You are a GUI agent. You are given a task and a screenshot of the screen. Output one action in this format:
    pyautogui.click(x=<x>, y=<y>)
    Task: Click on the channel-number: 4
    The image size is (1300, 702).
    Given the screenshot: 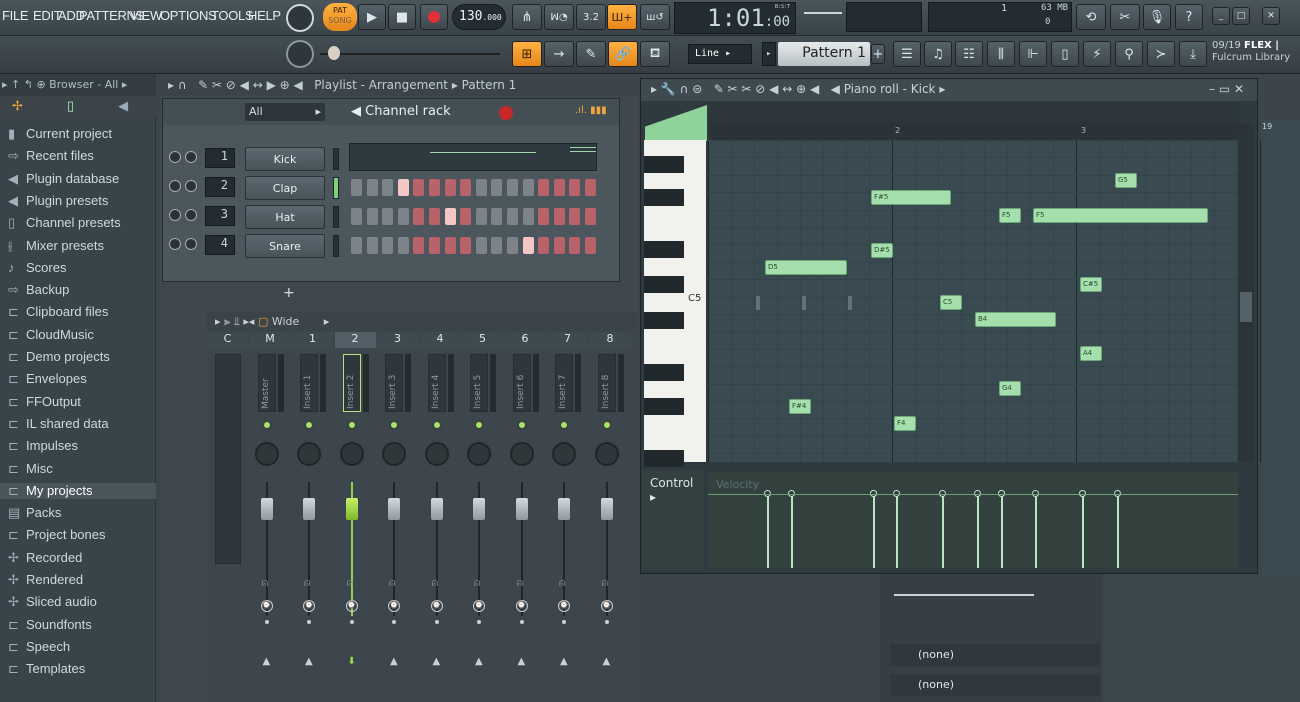 What is the action you would take?
    pyautogui.click(x=220, y=245)
    